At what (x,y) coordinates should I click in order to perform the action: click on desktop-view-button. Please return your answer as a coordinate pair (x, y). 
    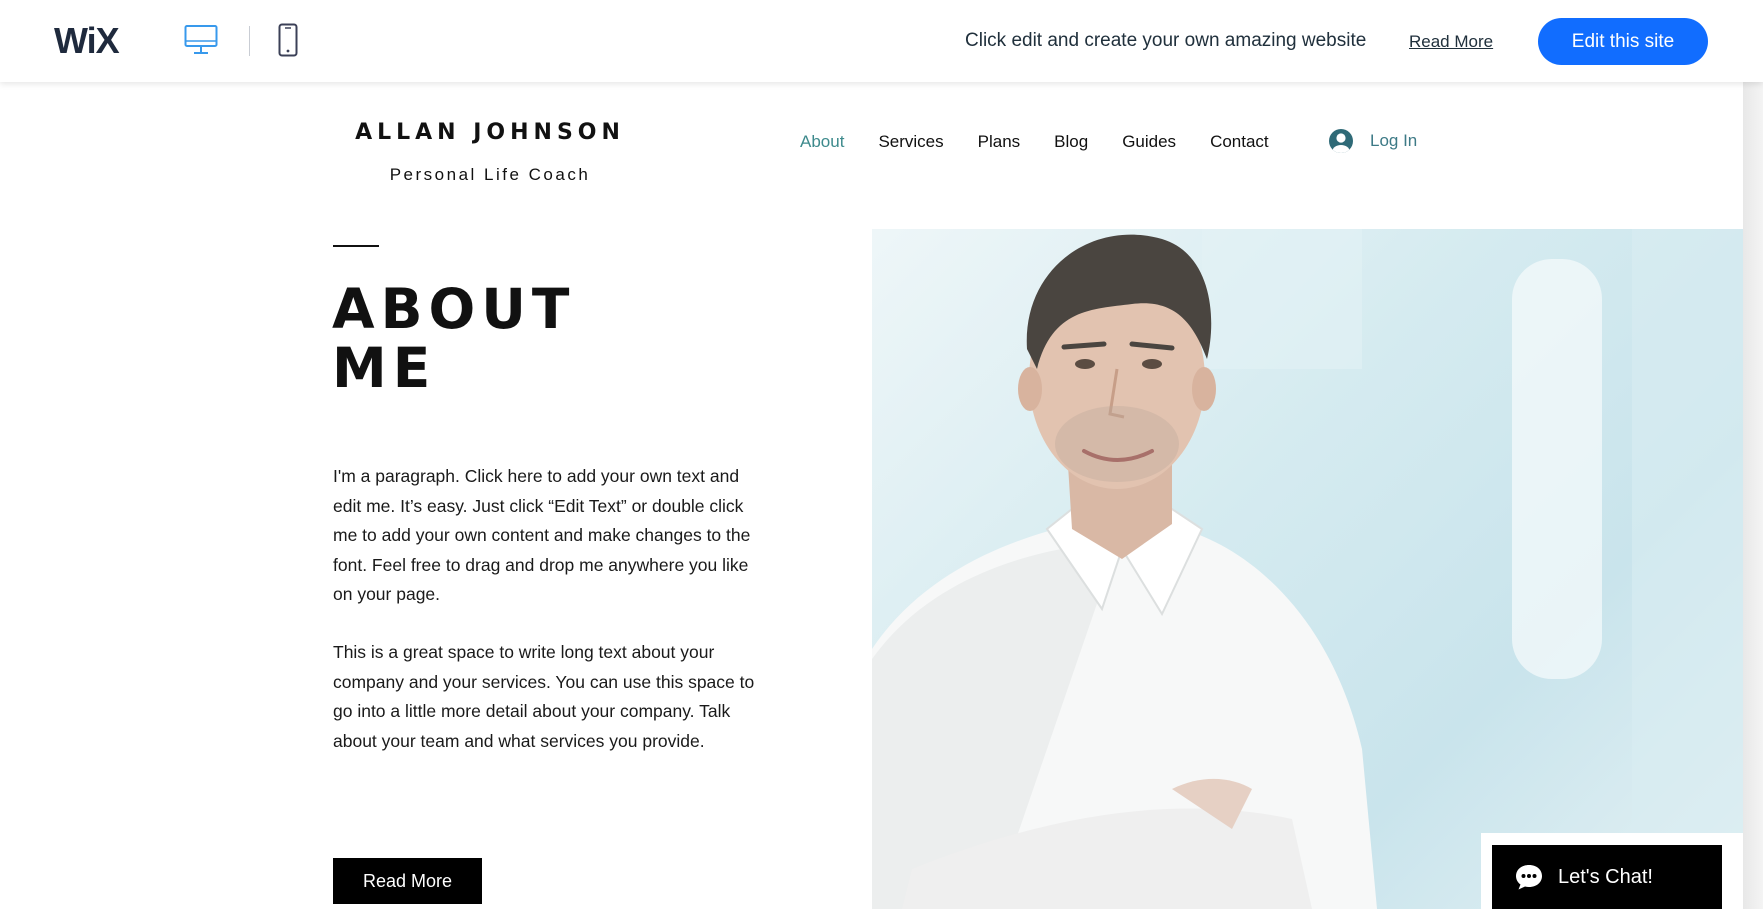
    Looking at the image, I should click on (201, 40).